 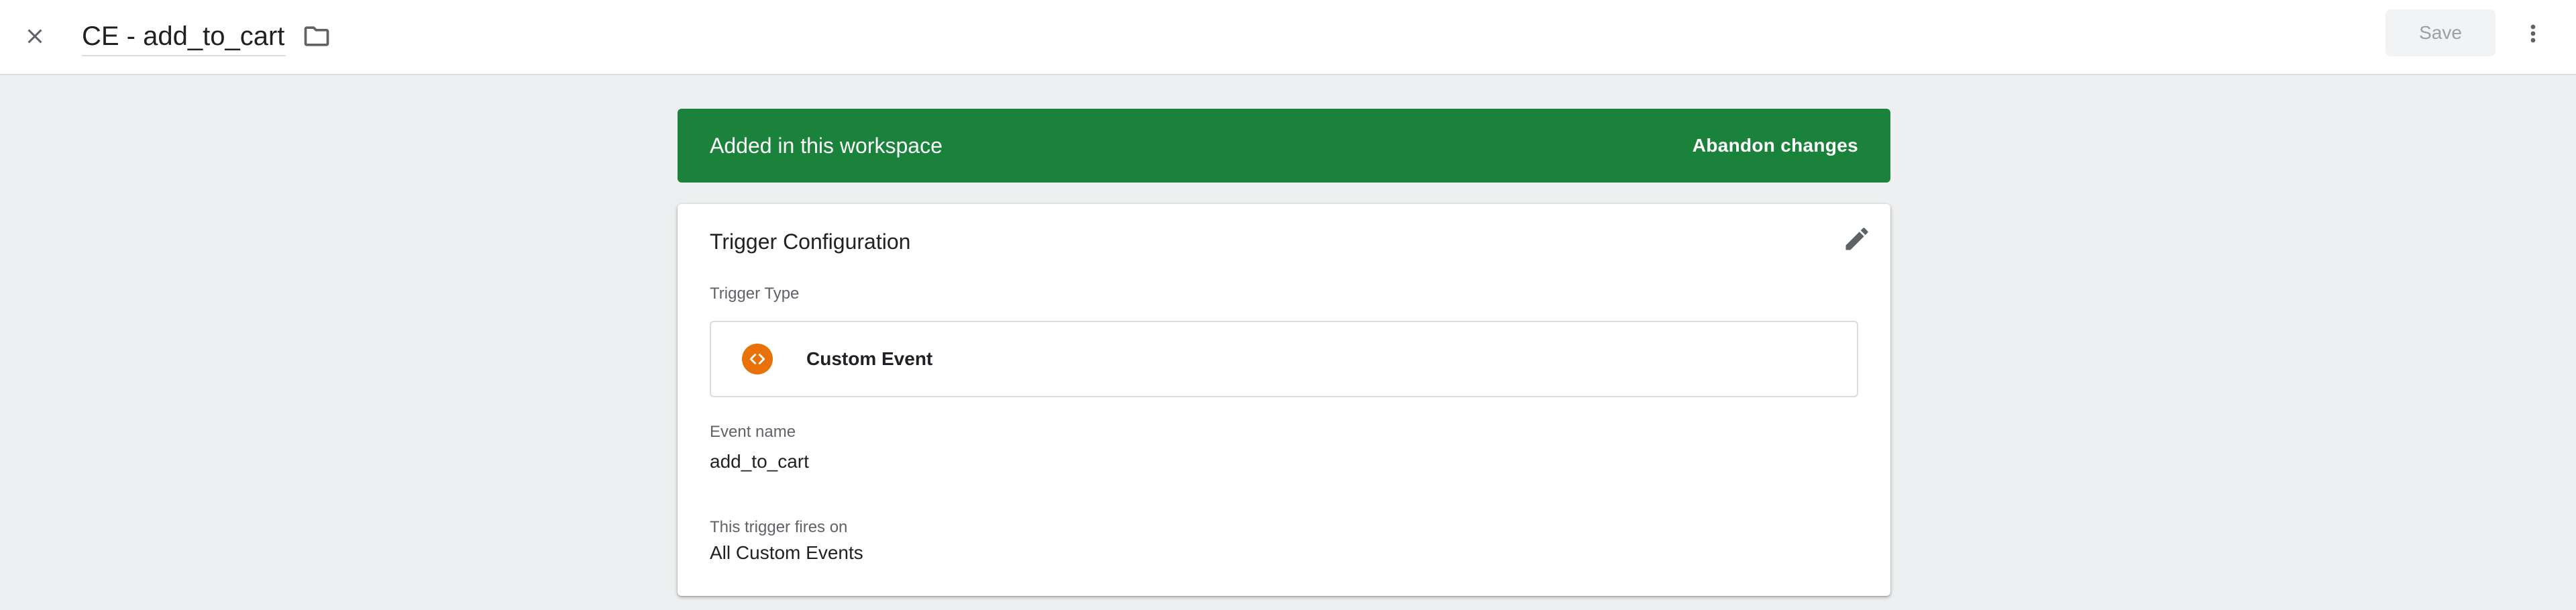 What do you see at coordinates (786, 552) in the screenshot?
I see `fires-on-value: All Custom Events` at bounding box center [786, 552].